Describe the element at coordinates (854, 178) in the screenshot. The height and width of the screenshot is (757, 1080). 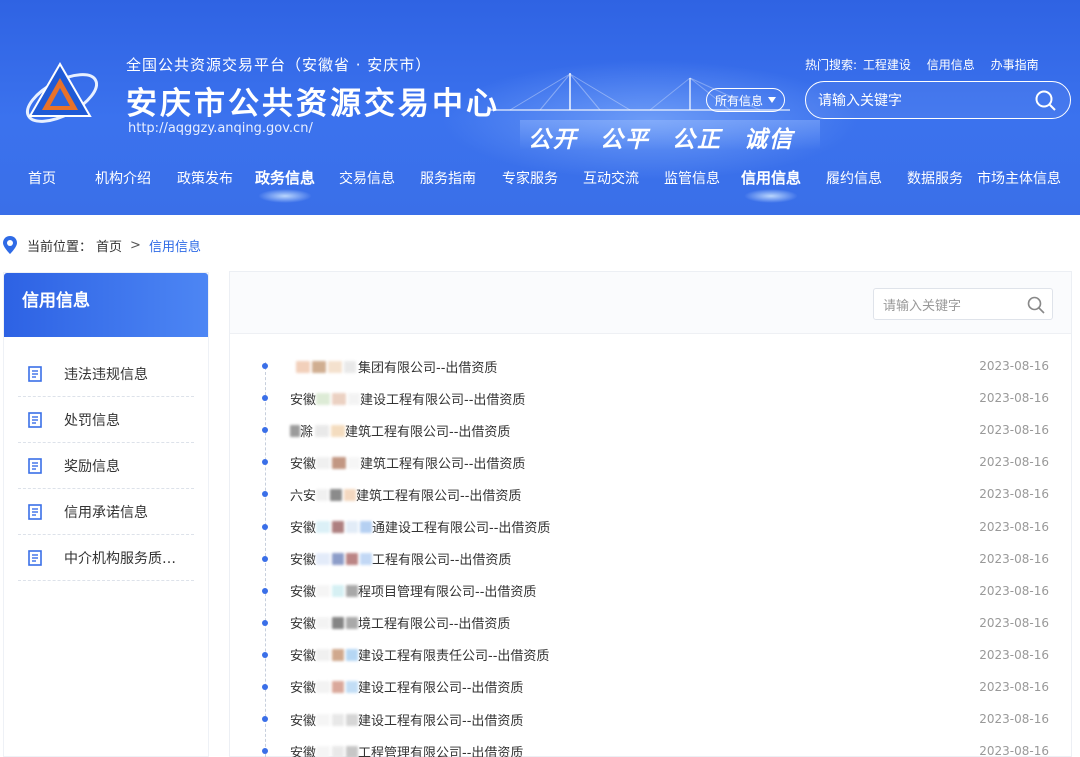
I see `nav-item-performance: 履约信息` at that location.